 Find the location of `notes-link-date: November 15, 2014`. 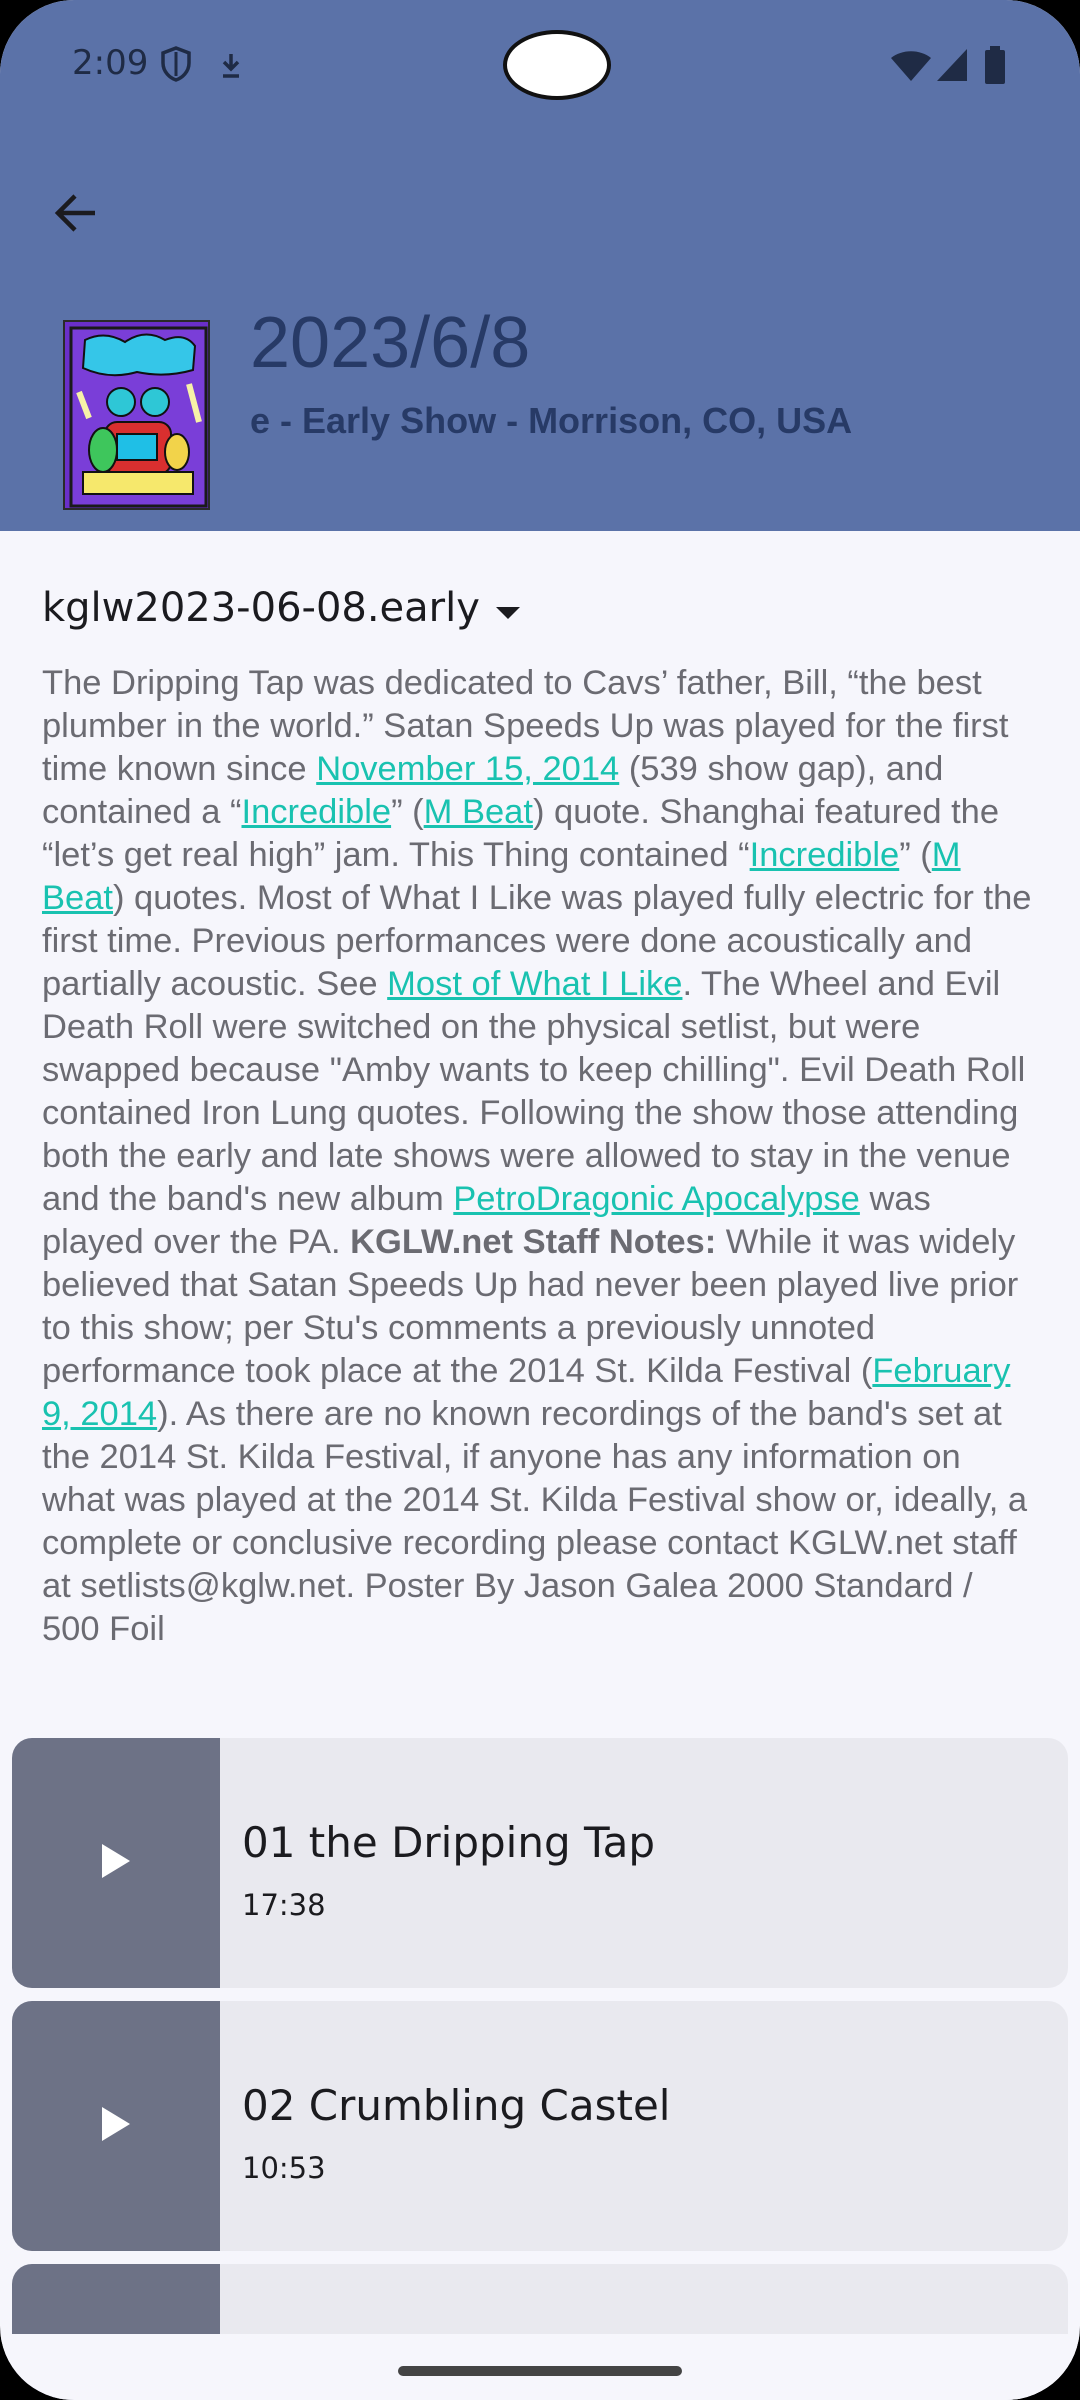

notes-link-date: November 15, 2014 is located at coordinates (467, 769).